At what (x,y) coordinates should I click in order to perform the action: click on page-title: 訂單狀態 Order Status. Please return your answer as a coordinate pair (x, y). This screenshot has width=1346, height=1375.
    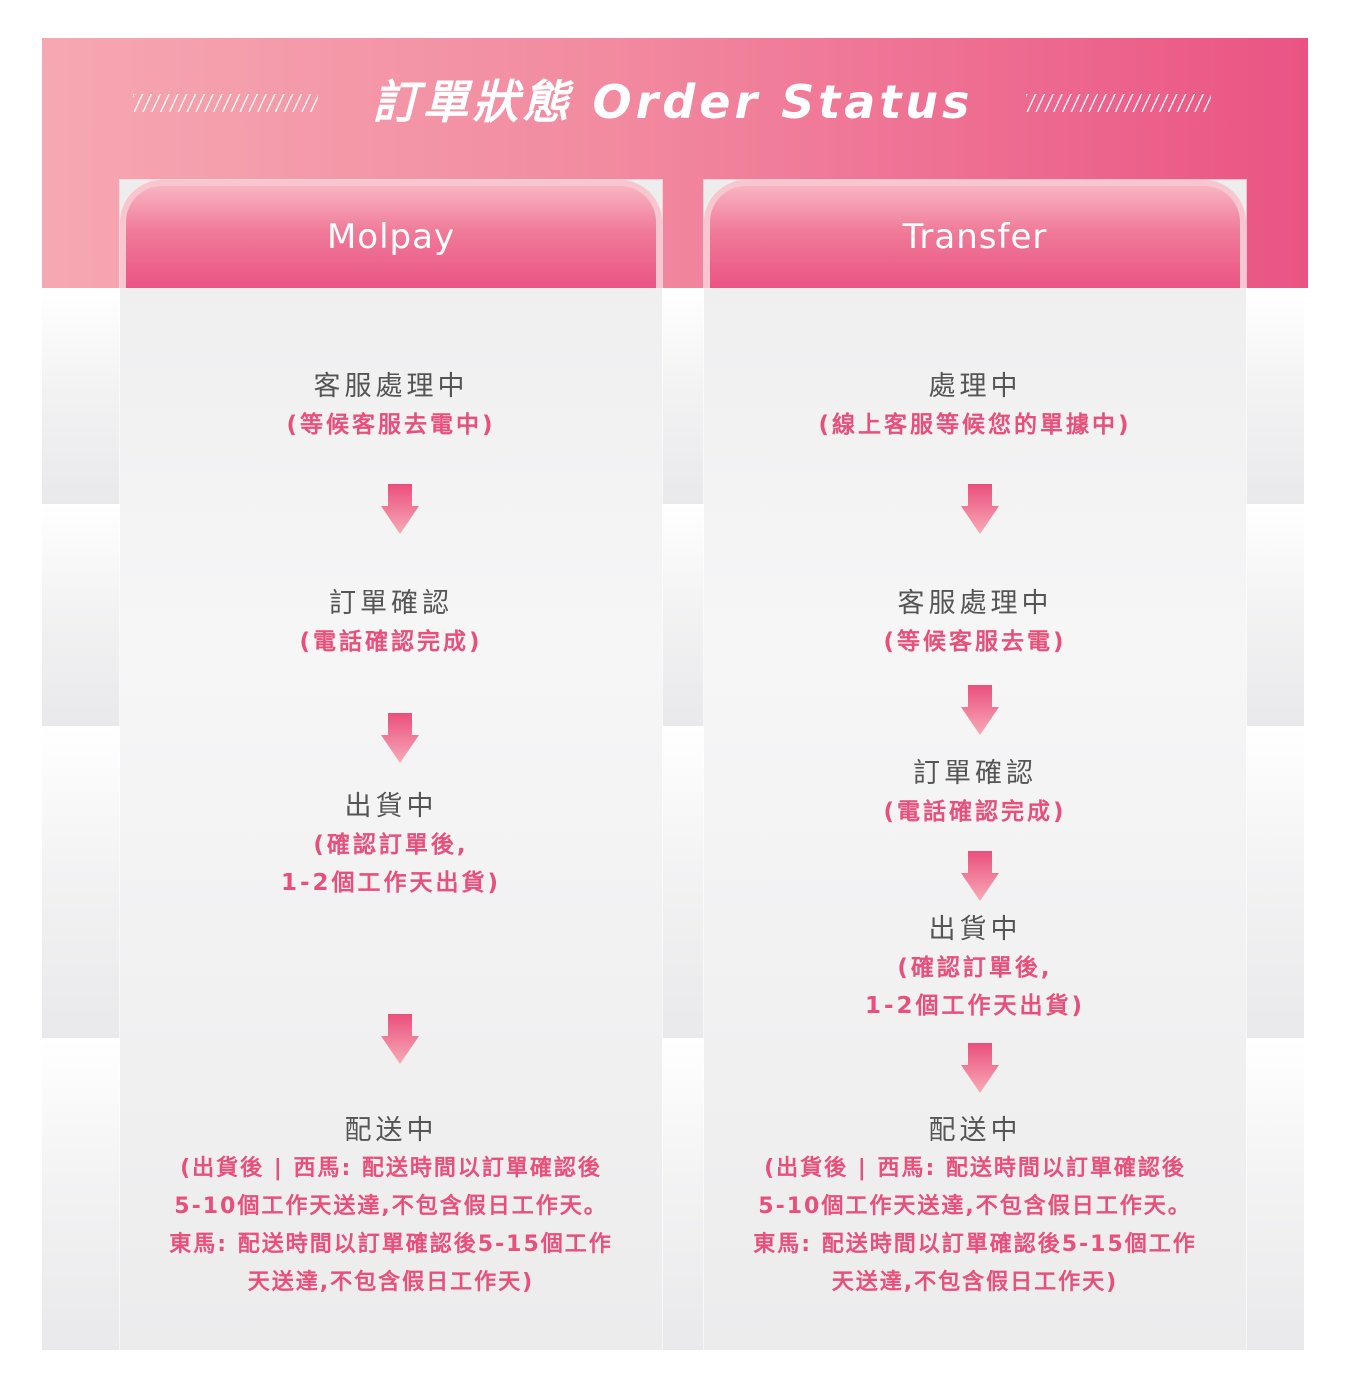
    Looking at the image, I should click on (673, 102).